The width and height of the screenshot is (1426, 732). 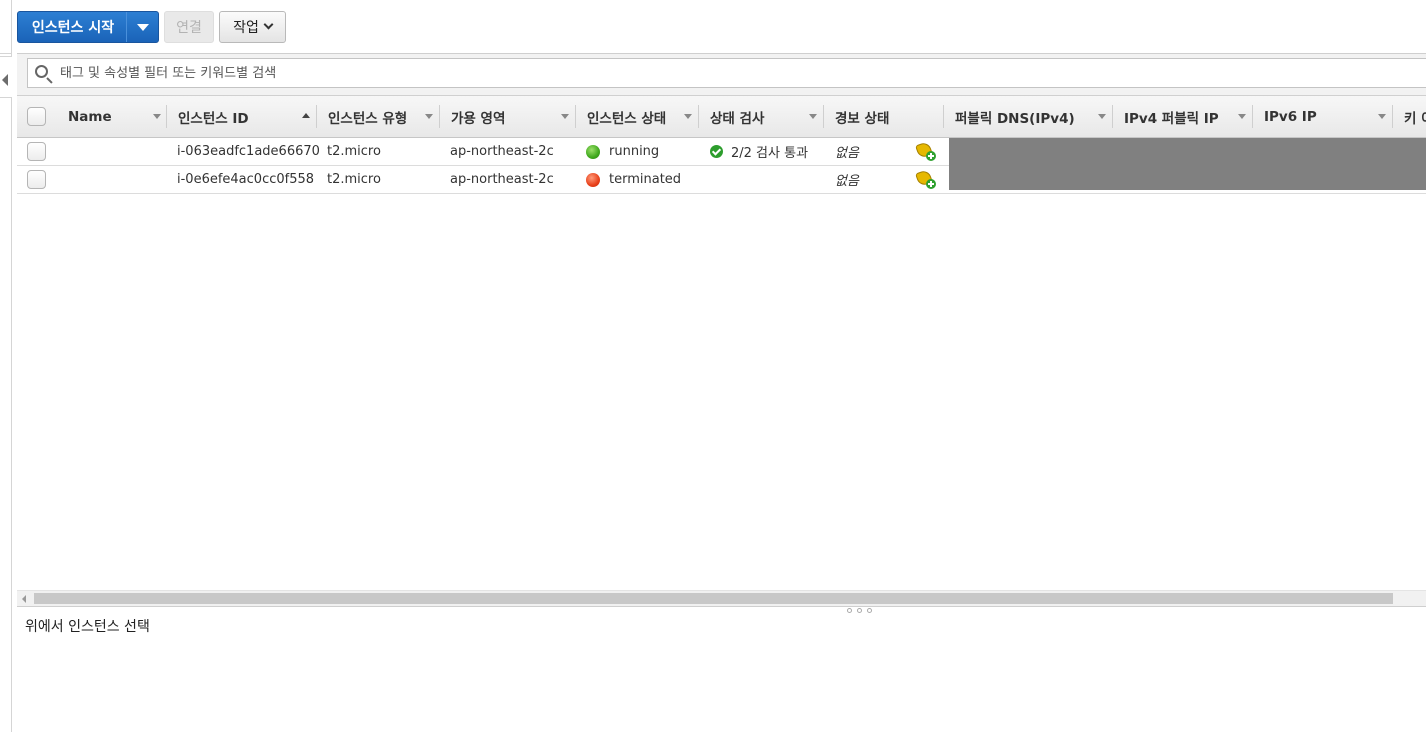 I want to click on select-all-checkbox, so click(x=36, y=116).